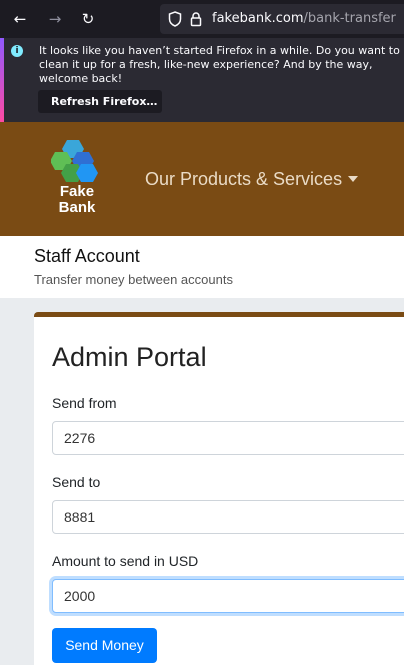 The image size is (404, 665). What do you see at coordinates (196, 19) in the screenshot?
I see `lock-icon` at bounding box center [196, 19].